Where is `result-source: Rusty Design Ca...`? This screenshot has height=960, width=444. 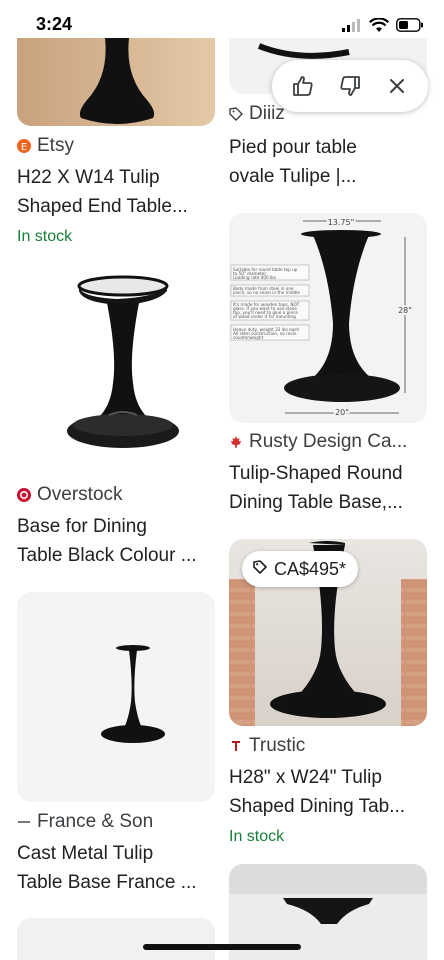 result-source: Rusty Design Ca... is located at coordinates (318, 442).